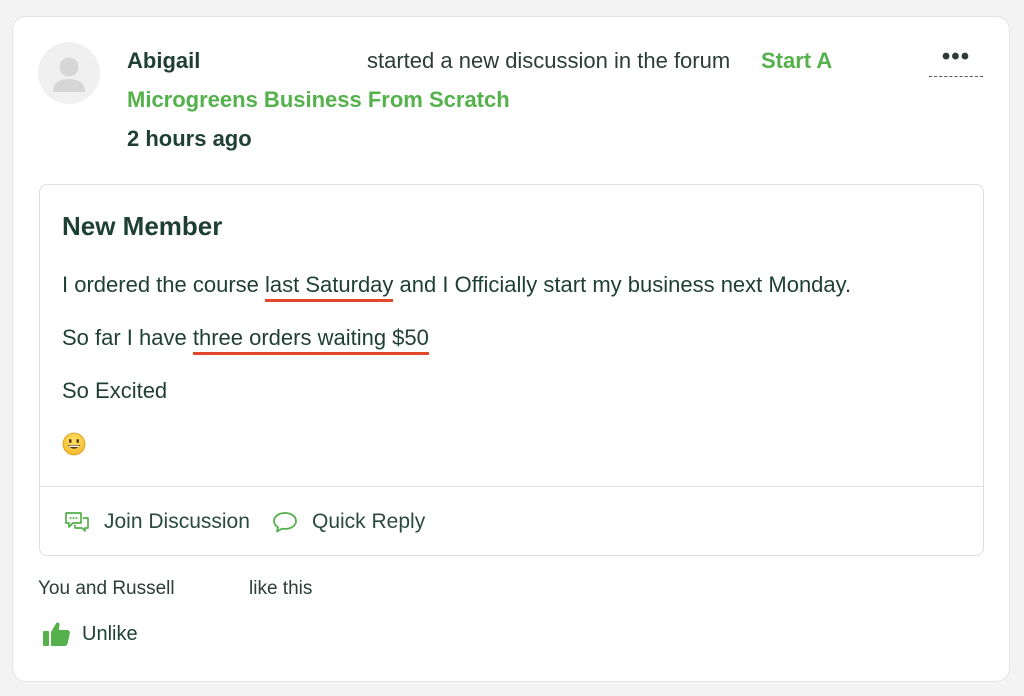  Describe the element at coordinates (77, 522) in the screenshot. I see `chat-bubbles-icon` at that location.